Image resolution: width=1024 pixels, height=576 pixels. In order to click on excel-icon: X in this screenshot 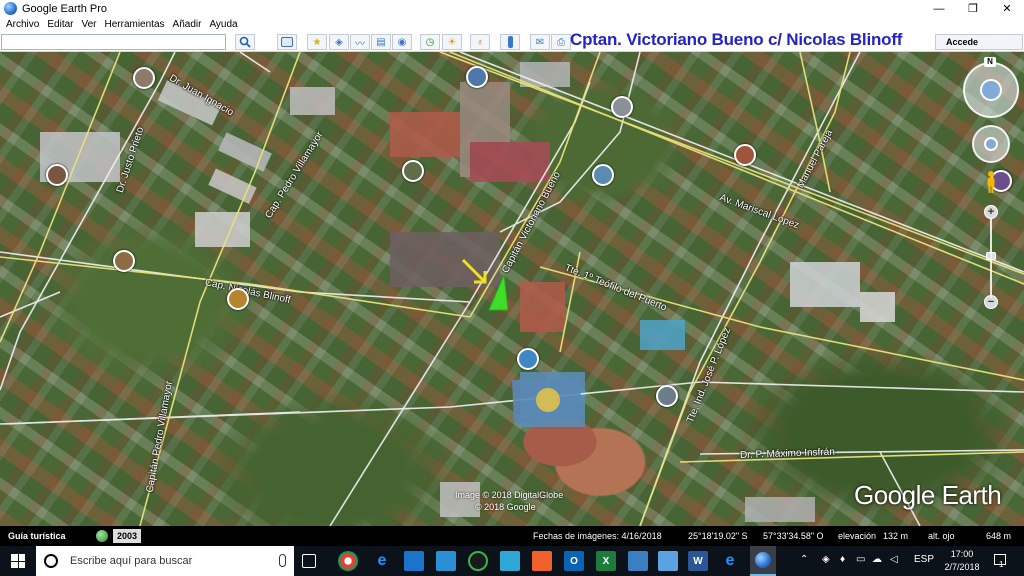, I will do `click(606, 561)`.